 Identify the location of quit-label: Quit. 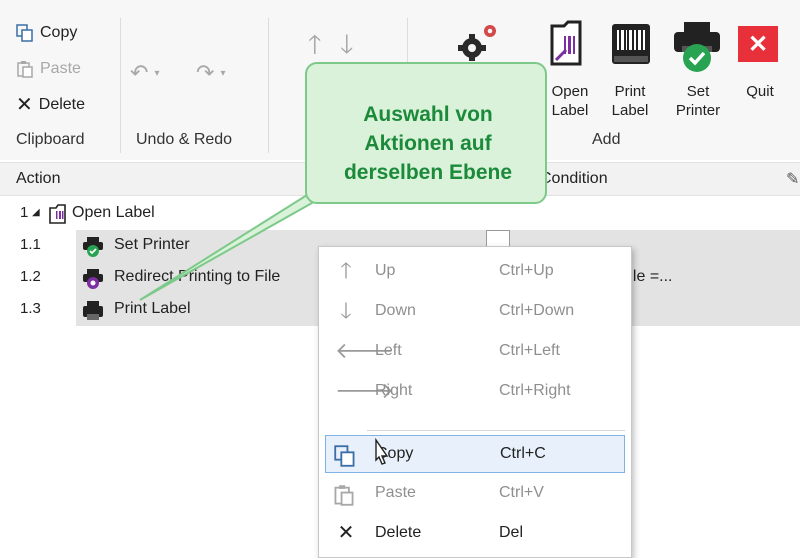
(760, 91).